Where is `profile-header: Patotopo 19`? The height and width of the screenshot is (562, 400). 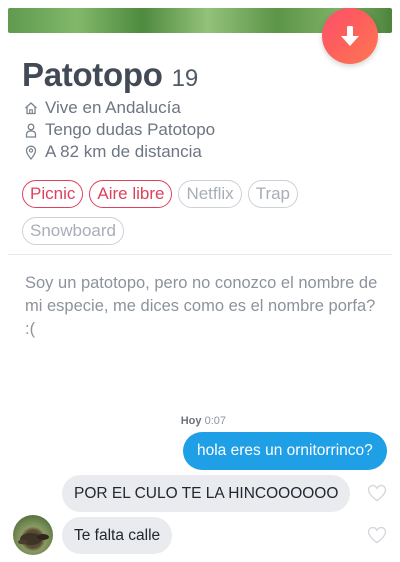 profile-header: Patotopo 19 is located at coordinates (110, 75).